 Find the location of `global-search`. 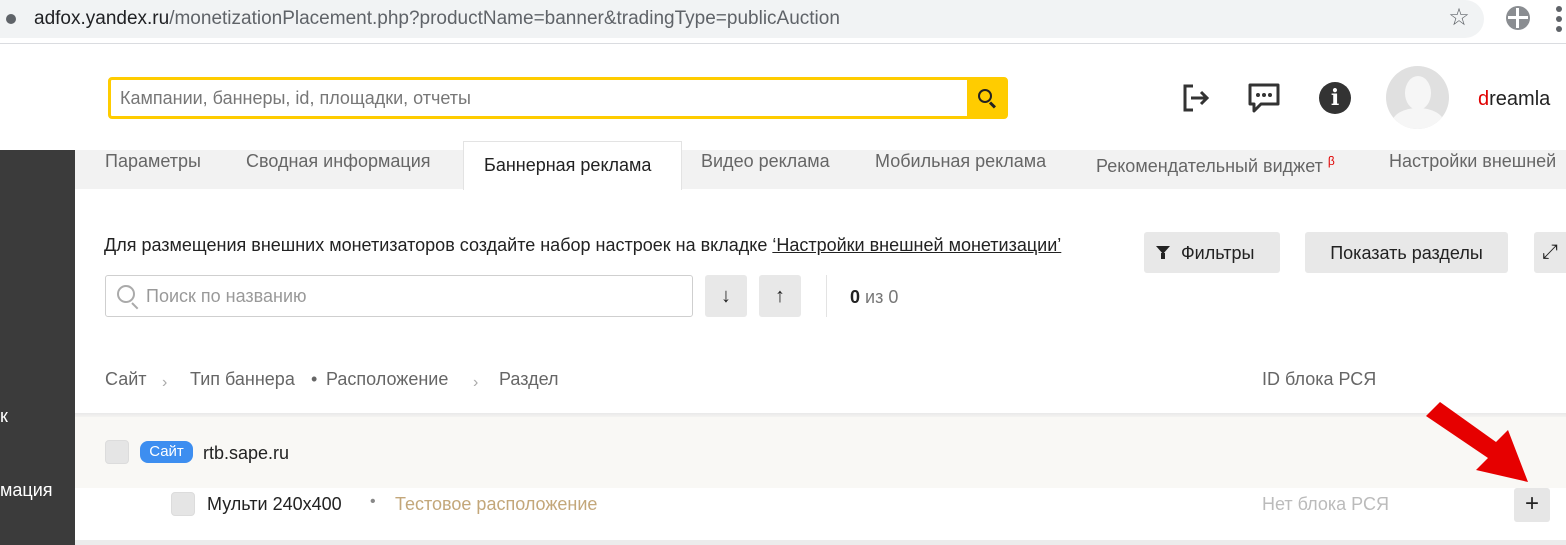

global-search is located at coordinates (558, 98).